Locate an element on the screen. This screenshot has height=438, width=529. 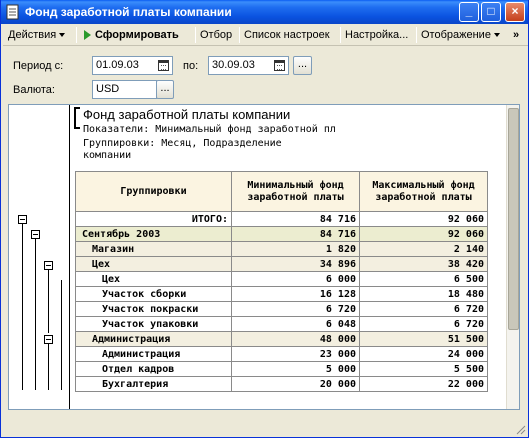
row-min-value: 6 000 is located at coordinates (295, 279).